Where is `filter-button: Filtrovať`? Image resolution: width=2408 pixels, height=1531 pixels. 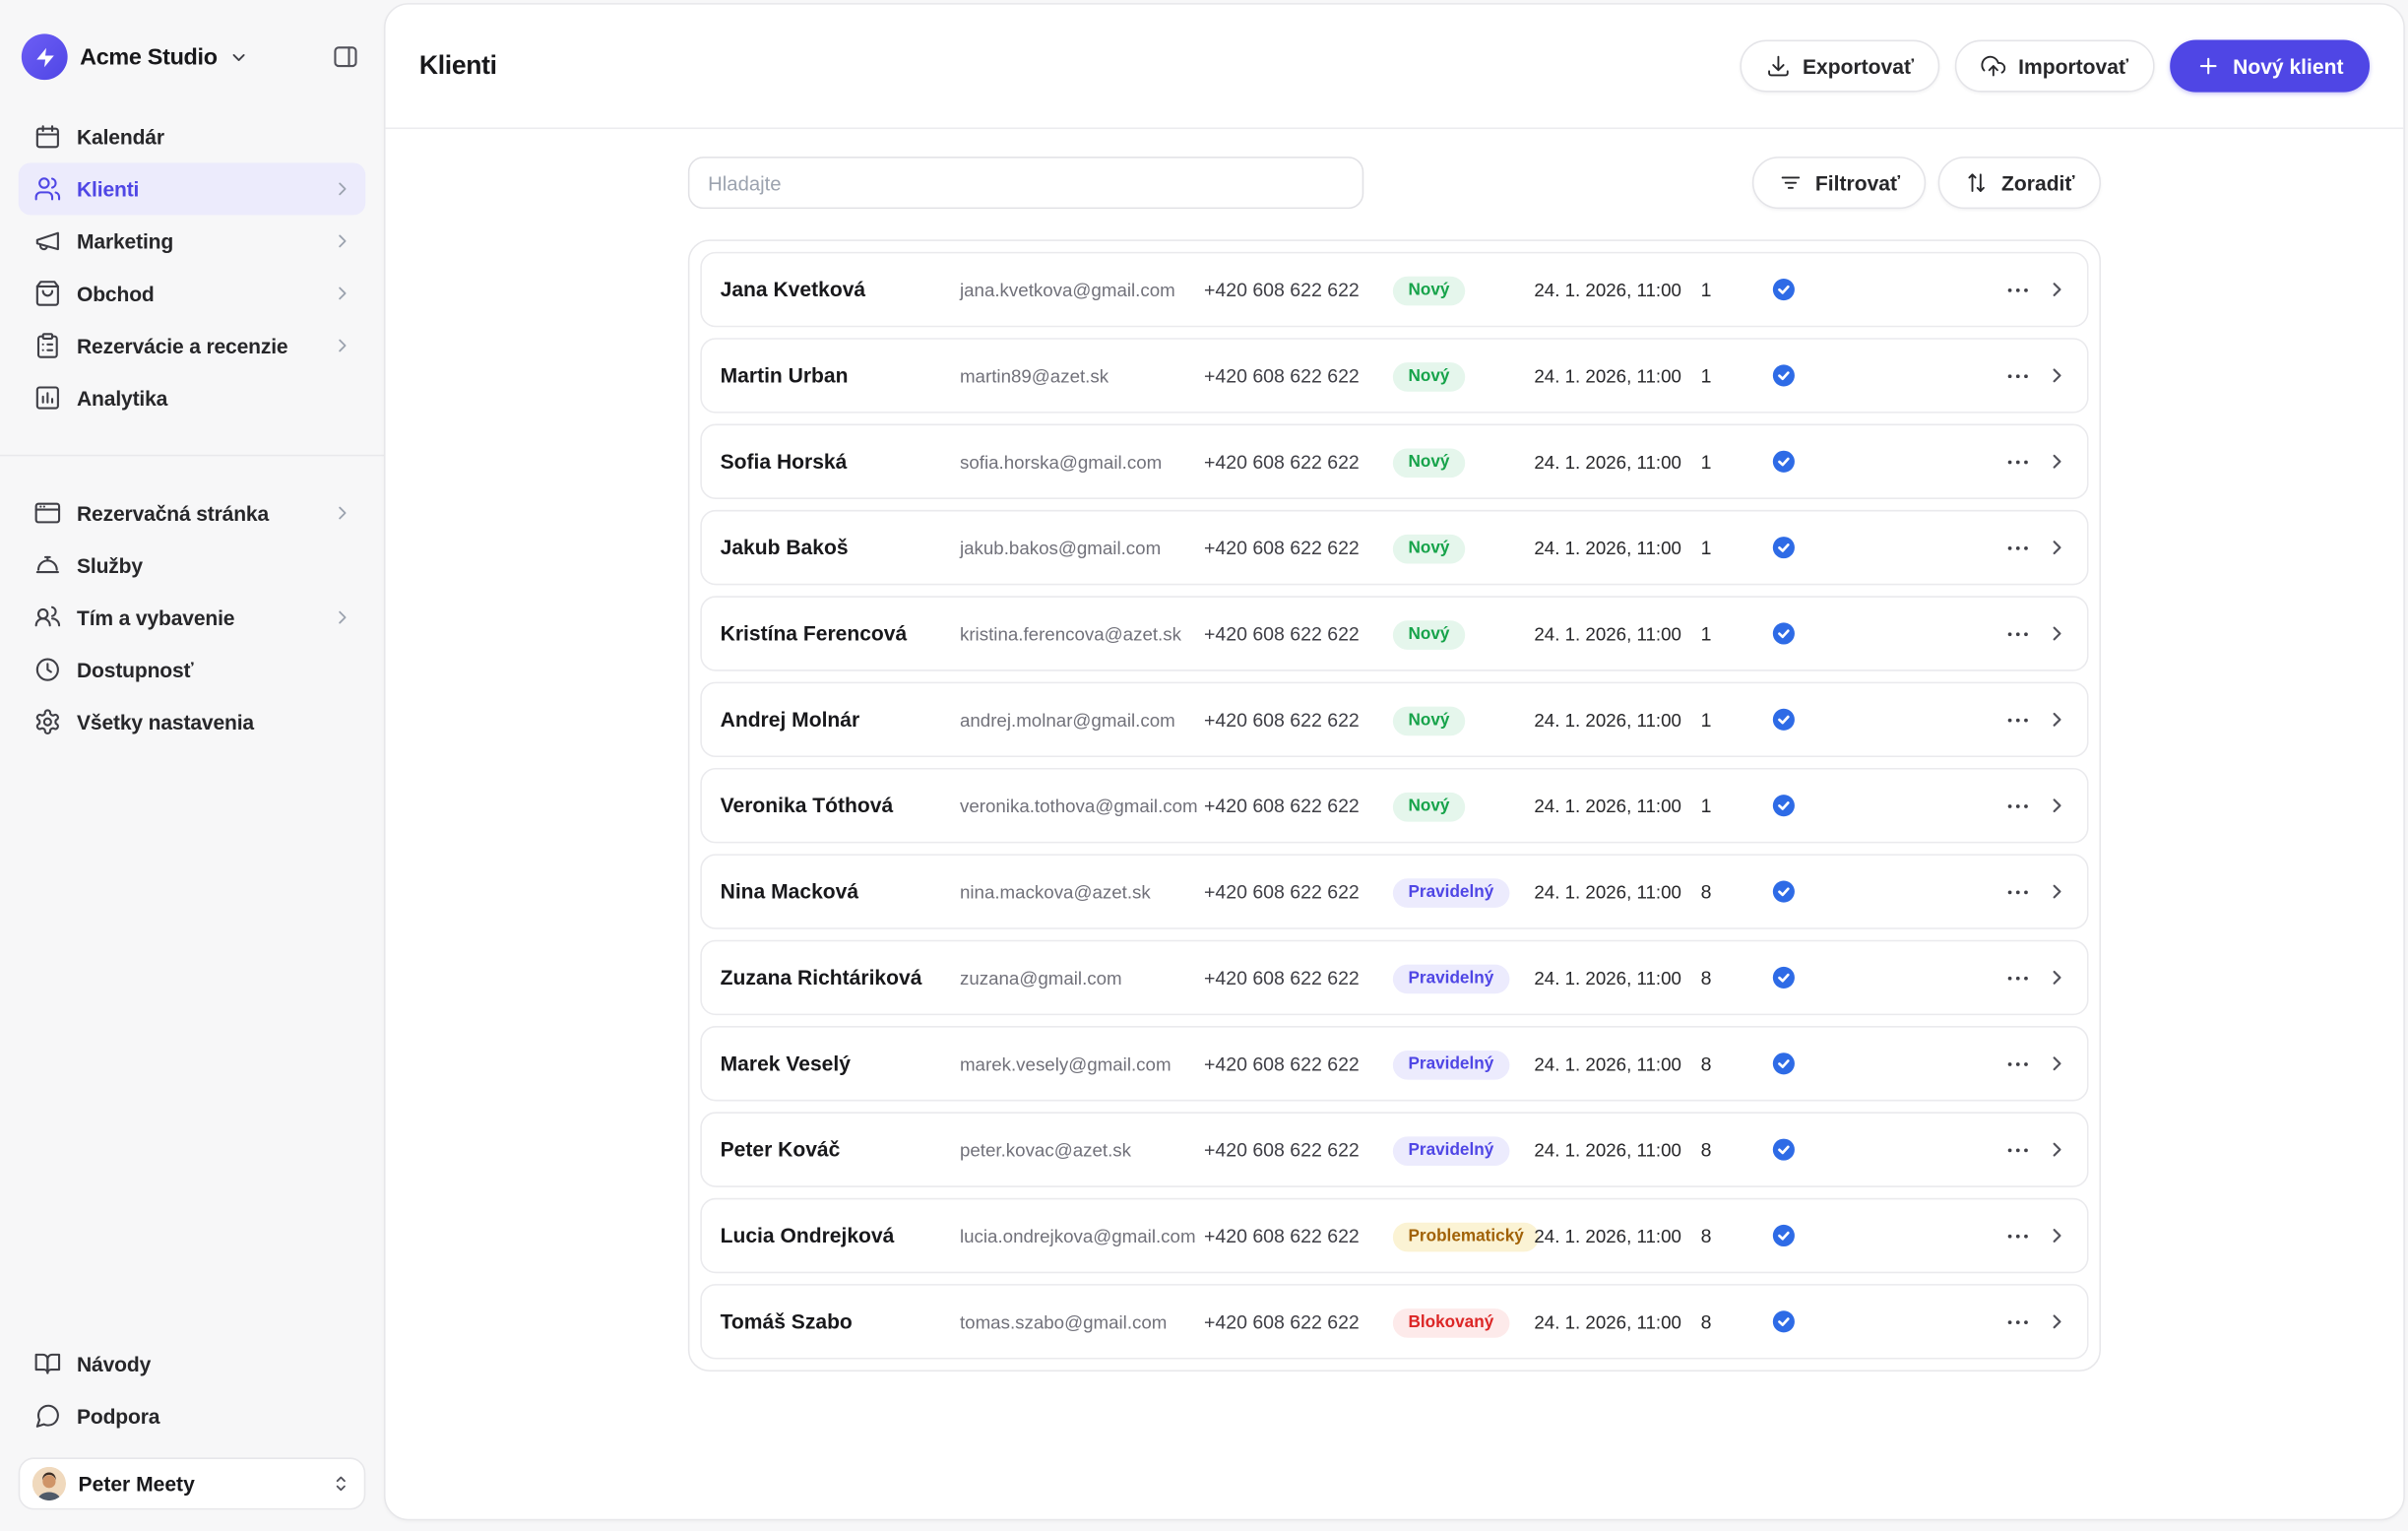
filter-button: Filtrovať is located at coordinates (1839, 183).